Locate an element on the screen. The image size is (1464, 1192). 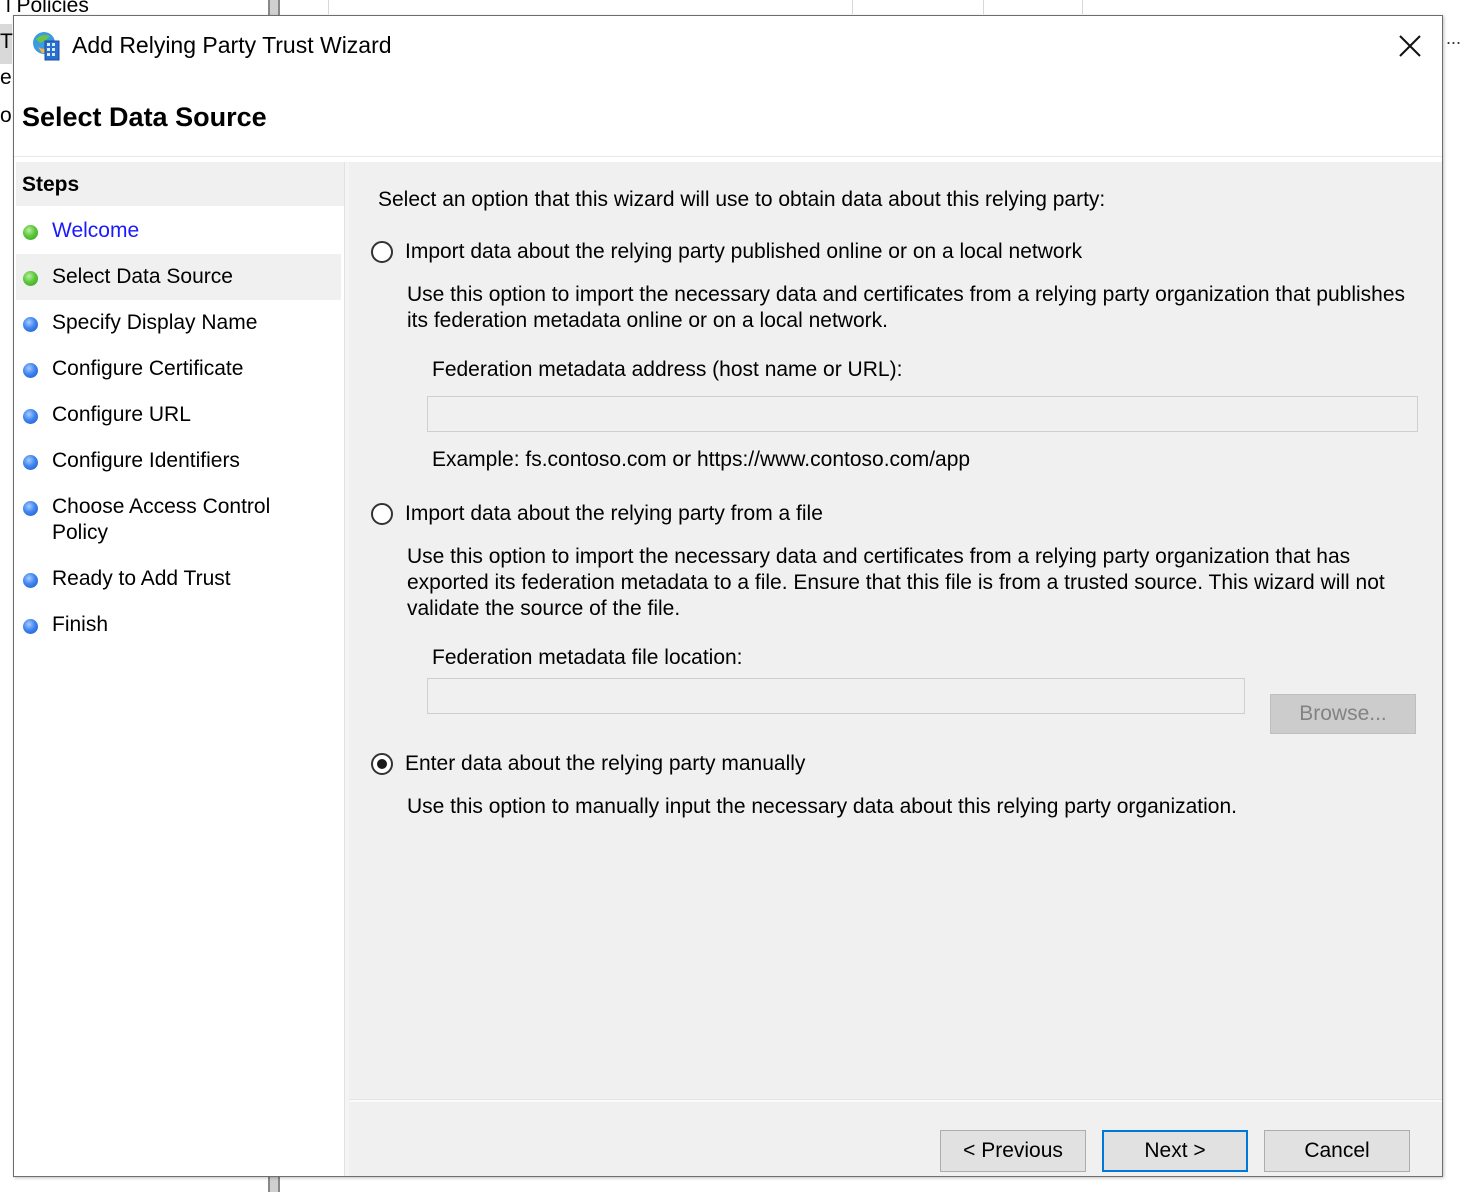
adfs-wizard-icon is located at coordinates (47, 46).